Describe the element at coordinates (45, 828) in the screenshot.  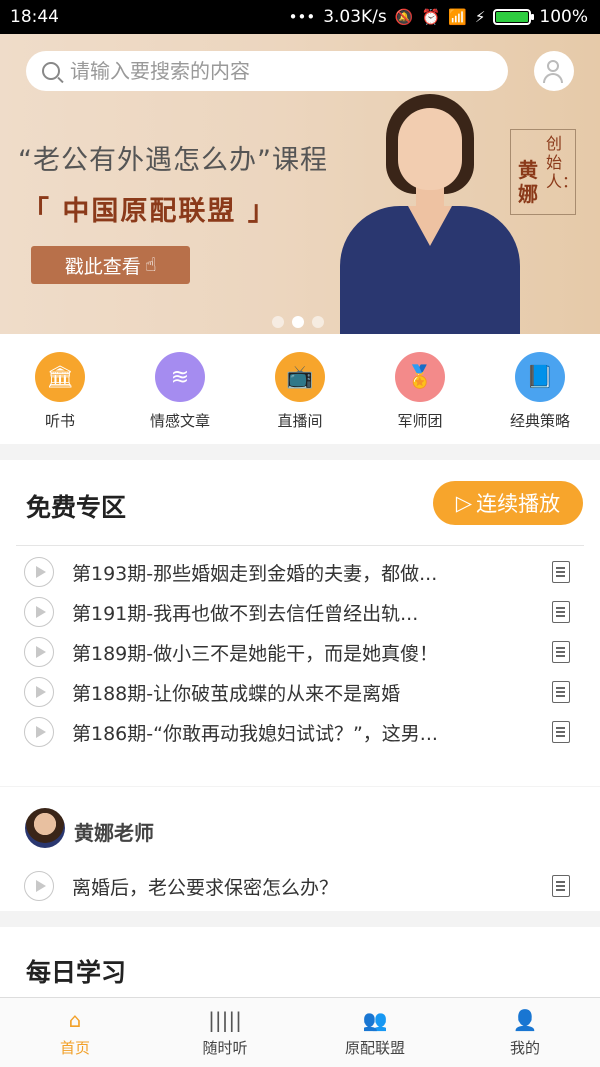
I see `avatar` at that location.